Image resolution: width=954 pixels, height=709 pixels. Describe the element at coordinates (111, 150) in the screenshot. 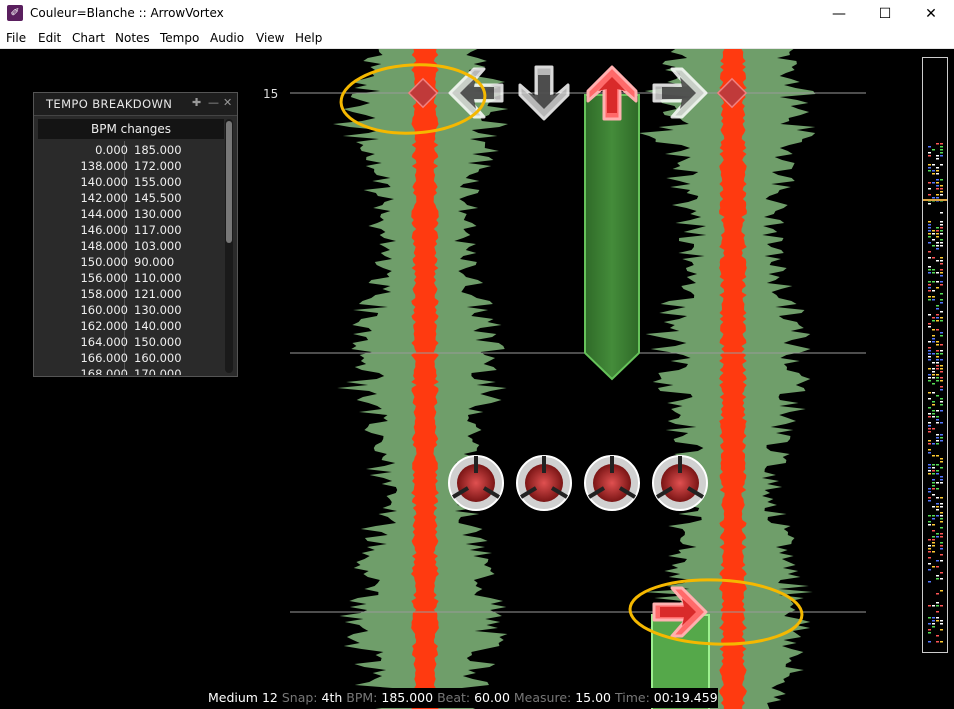

I see `bpm-change-beat: 0.000` at that location.